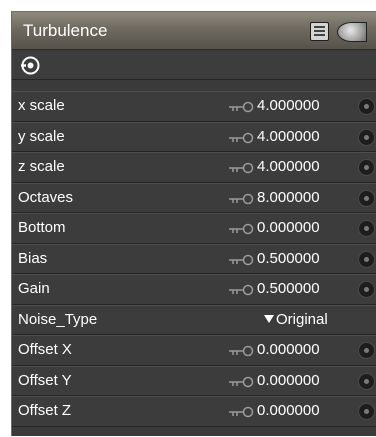 This screenshot has width=376, height=437. What do you see at coordinates (319, 31) in the screenshot?
I see `document-icon` at bounding box center [319, 31].